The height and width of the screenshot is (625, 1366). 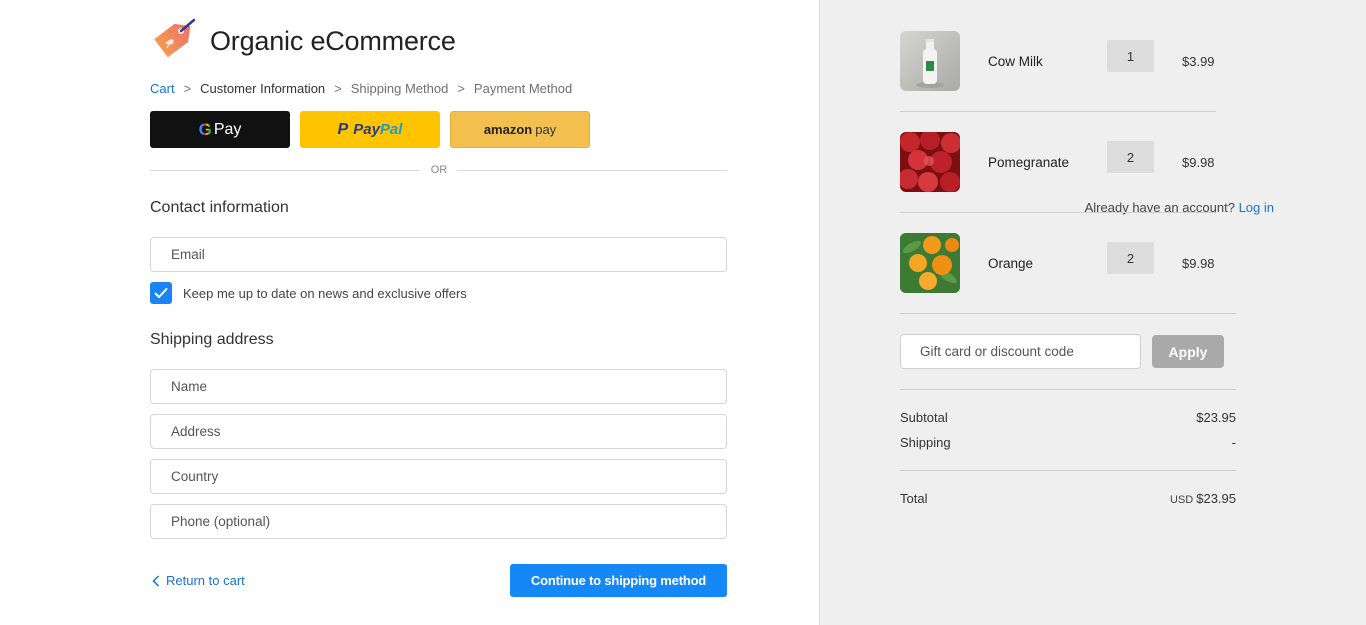 What do you see at coordinates (1068, 470) in the screenshot?
I see `totals-divider` at bounding box center [1068, 470].